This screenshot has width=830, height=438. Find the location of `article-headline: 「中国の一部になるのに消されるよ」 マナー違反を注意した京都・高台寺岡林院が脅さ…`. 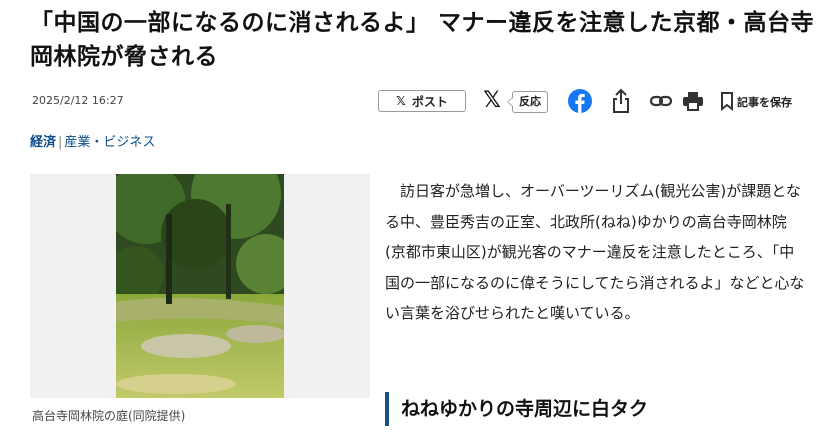

article-headline: 「中国の一部になるのに消されるよ」 マナー違反を注意した京都・高台寺岡林院が脅さ… is located at coordinates (422, 40).